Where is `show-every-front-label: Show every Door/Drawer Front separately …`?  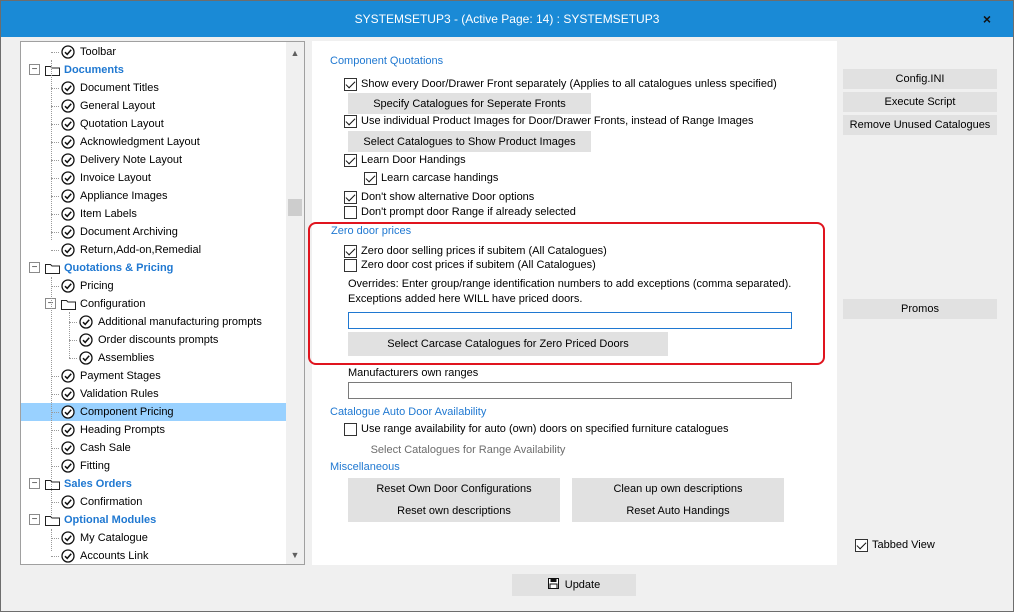 show-every-front-label: Show every Door/Drawer Front separately … is located at coordinates (569, 84).